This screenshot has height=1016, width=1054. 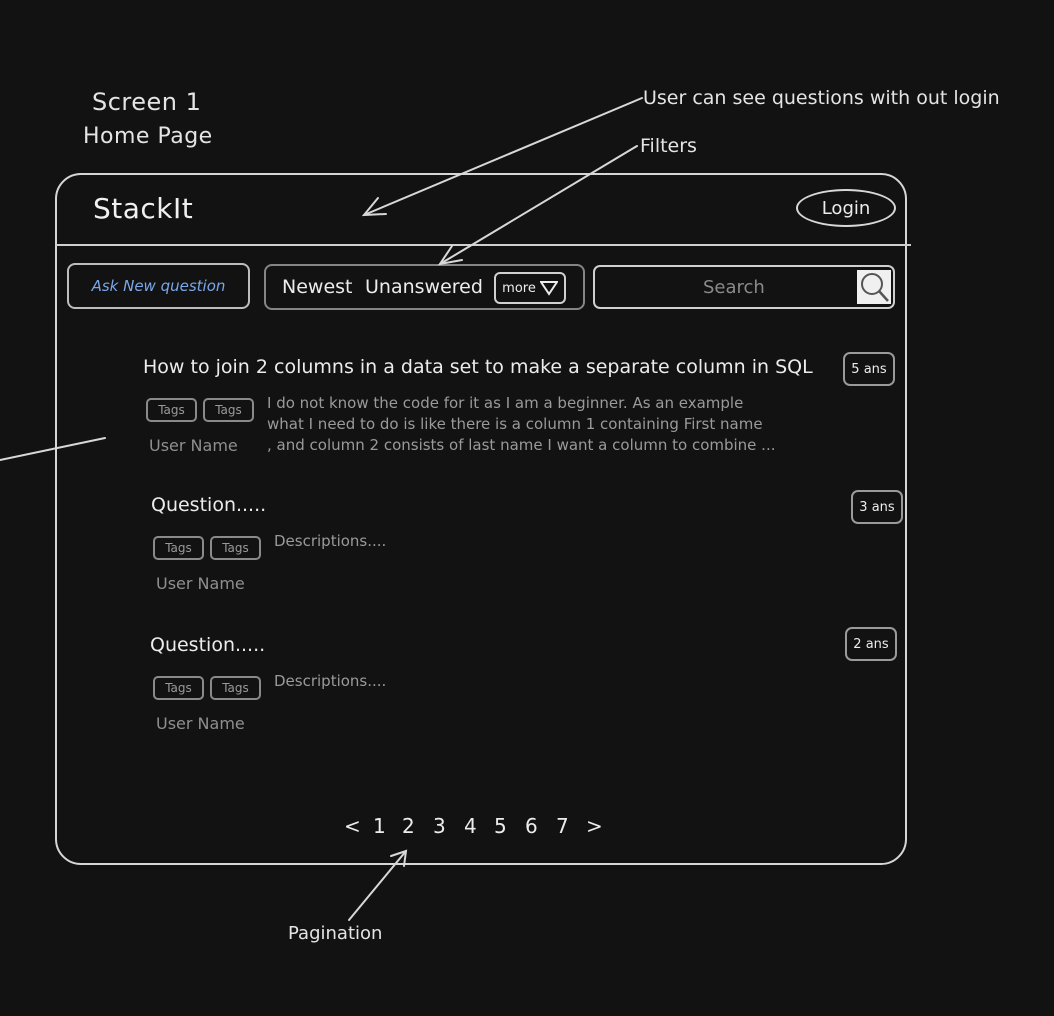 I want to click on search-icon, so click(x=875, y=287).